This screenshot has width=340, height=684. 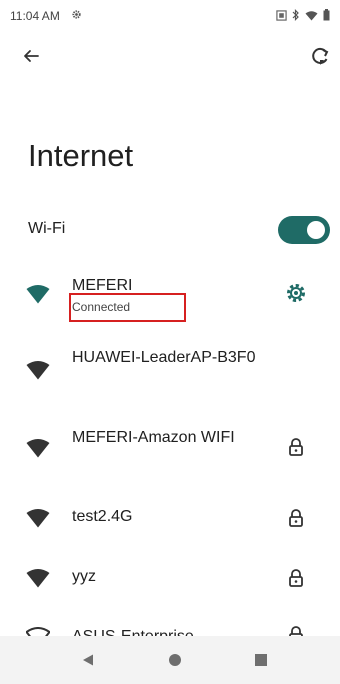 What do you see at coordinates (127, 307) in the screenshot?
I see `connected-highlight-box` at bounding box center [127, 307].